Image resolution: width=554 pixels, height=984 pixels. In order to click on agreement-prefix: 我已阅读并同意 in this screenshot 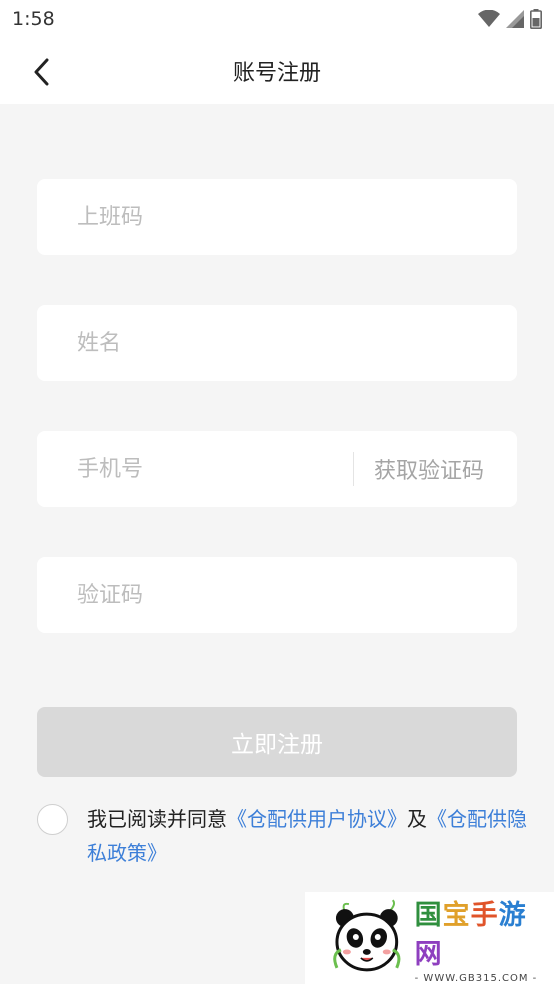, I will do `click(157, 819)`.